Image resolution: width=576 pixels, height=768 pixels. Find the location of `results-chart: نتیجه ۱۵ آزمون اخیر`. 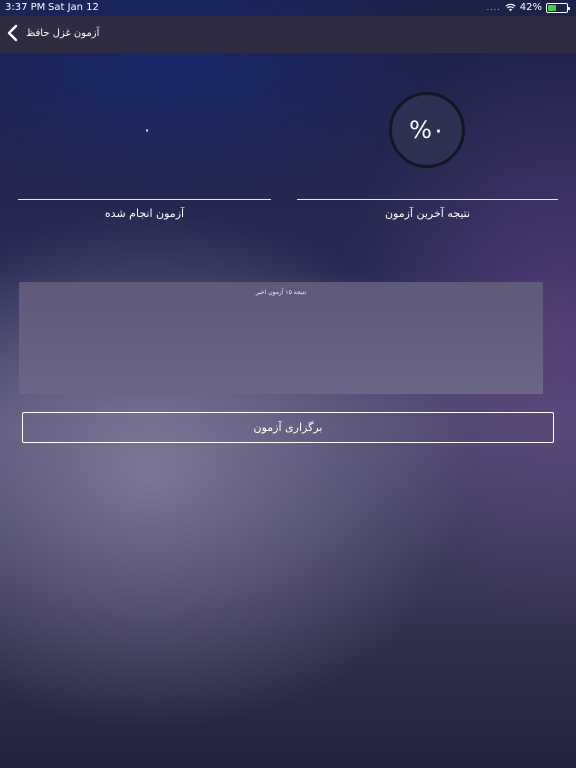

results-chart: نتیجه ۱۵ آزمون اخیر is located at coordinates (281, 338).